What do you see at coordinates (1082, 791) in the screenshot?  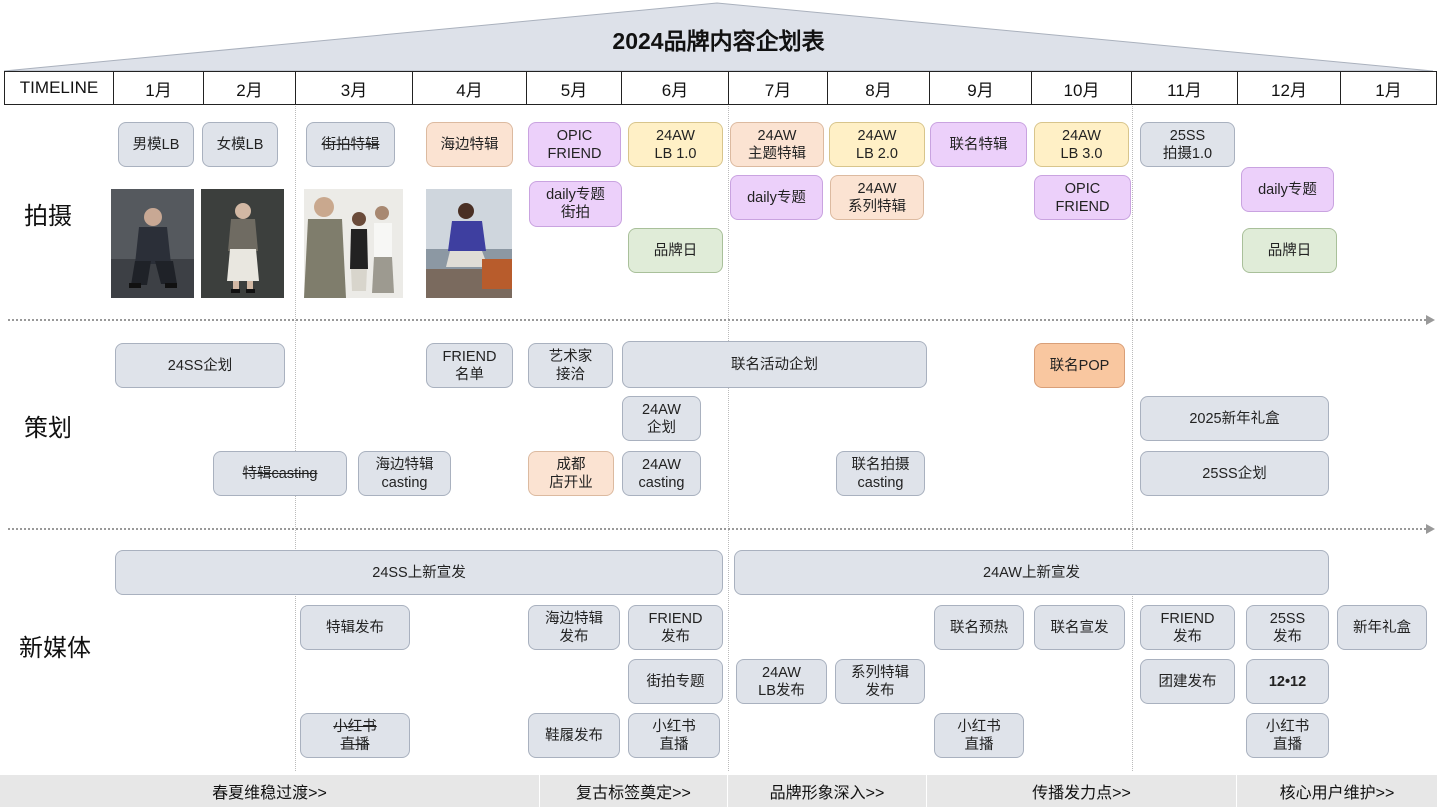 I see `phase-4: 传播发力点>>` at bounding box center [1082, 791].